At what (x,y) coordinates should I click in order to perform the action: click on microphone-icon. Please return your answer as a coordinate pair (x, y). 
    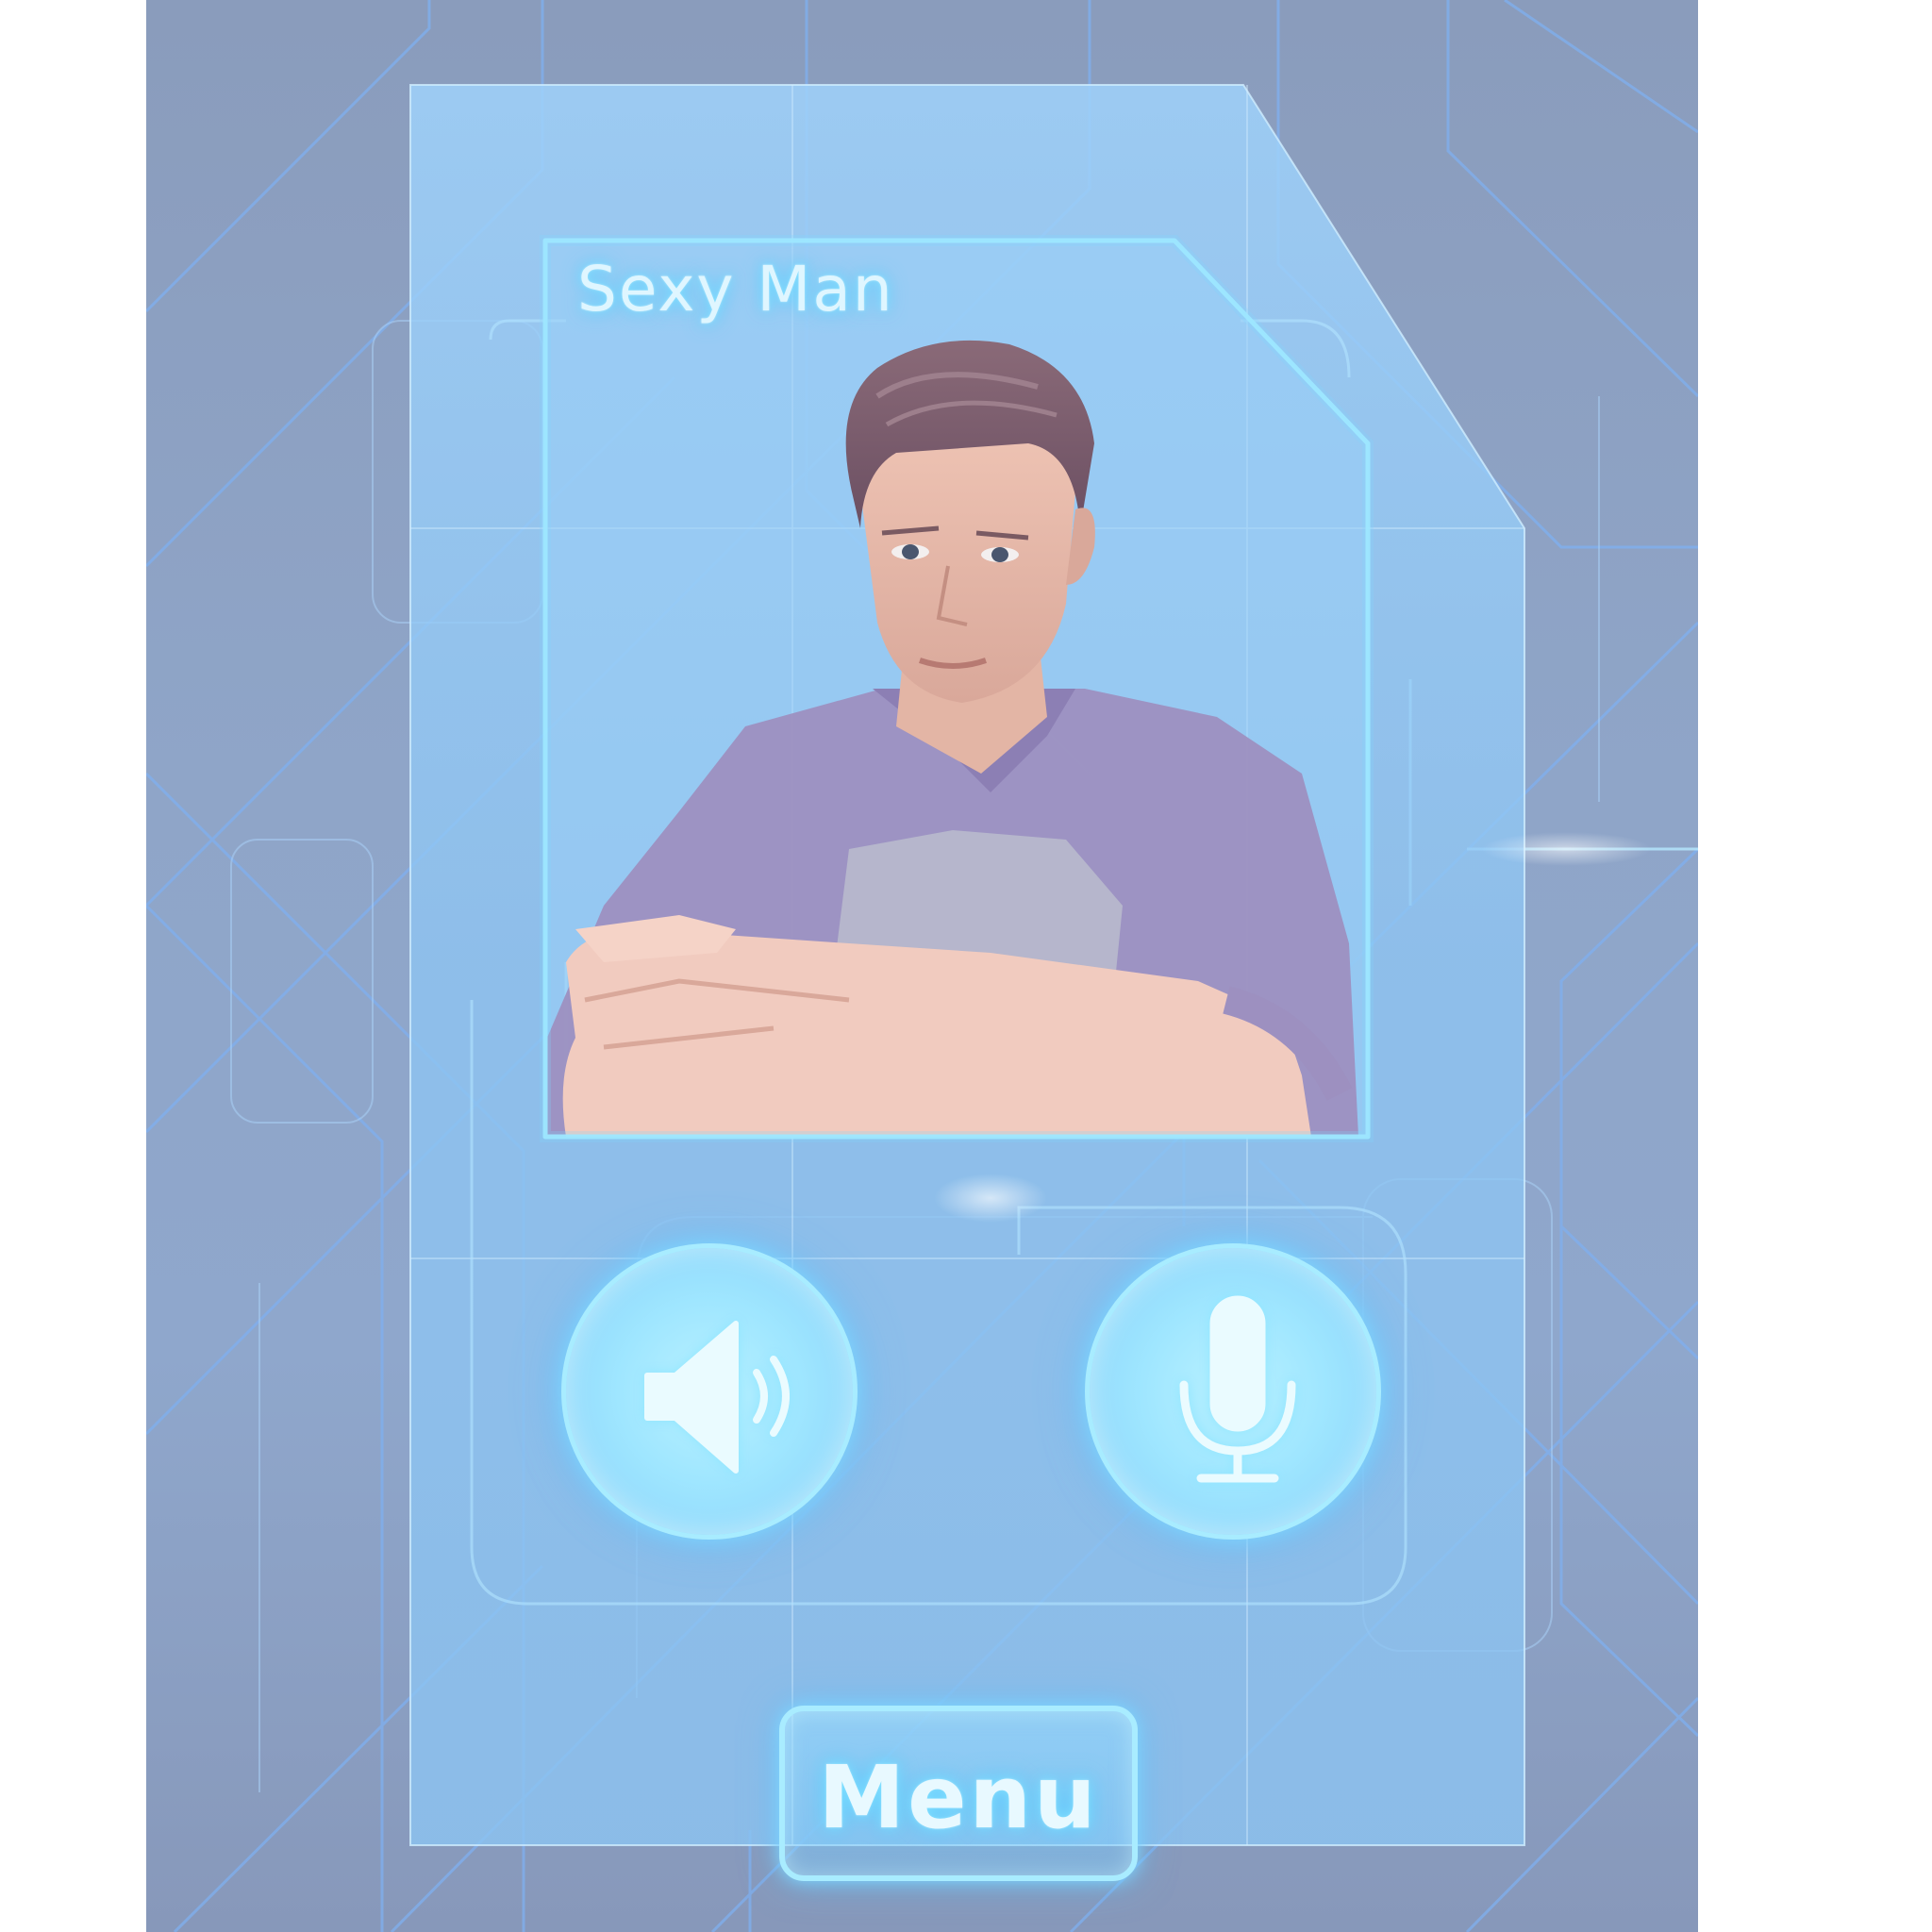
    Looking at the image, I should click on (1238, 1389).